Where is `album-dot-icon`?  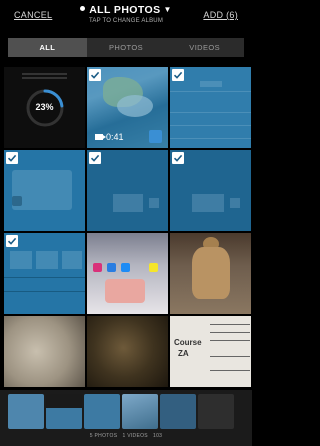
album-dot-icon is located at coordinates (83, 8).